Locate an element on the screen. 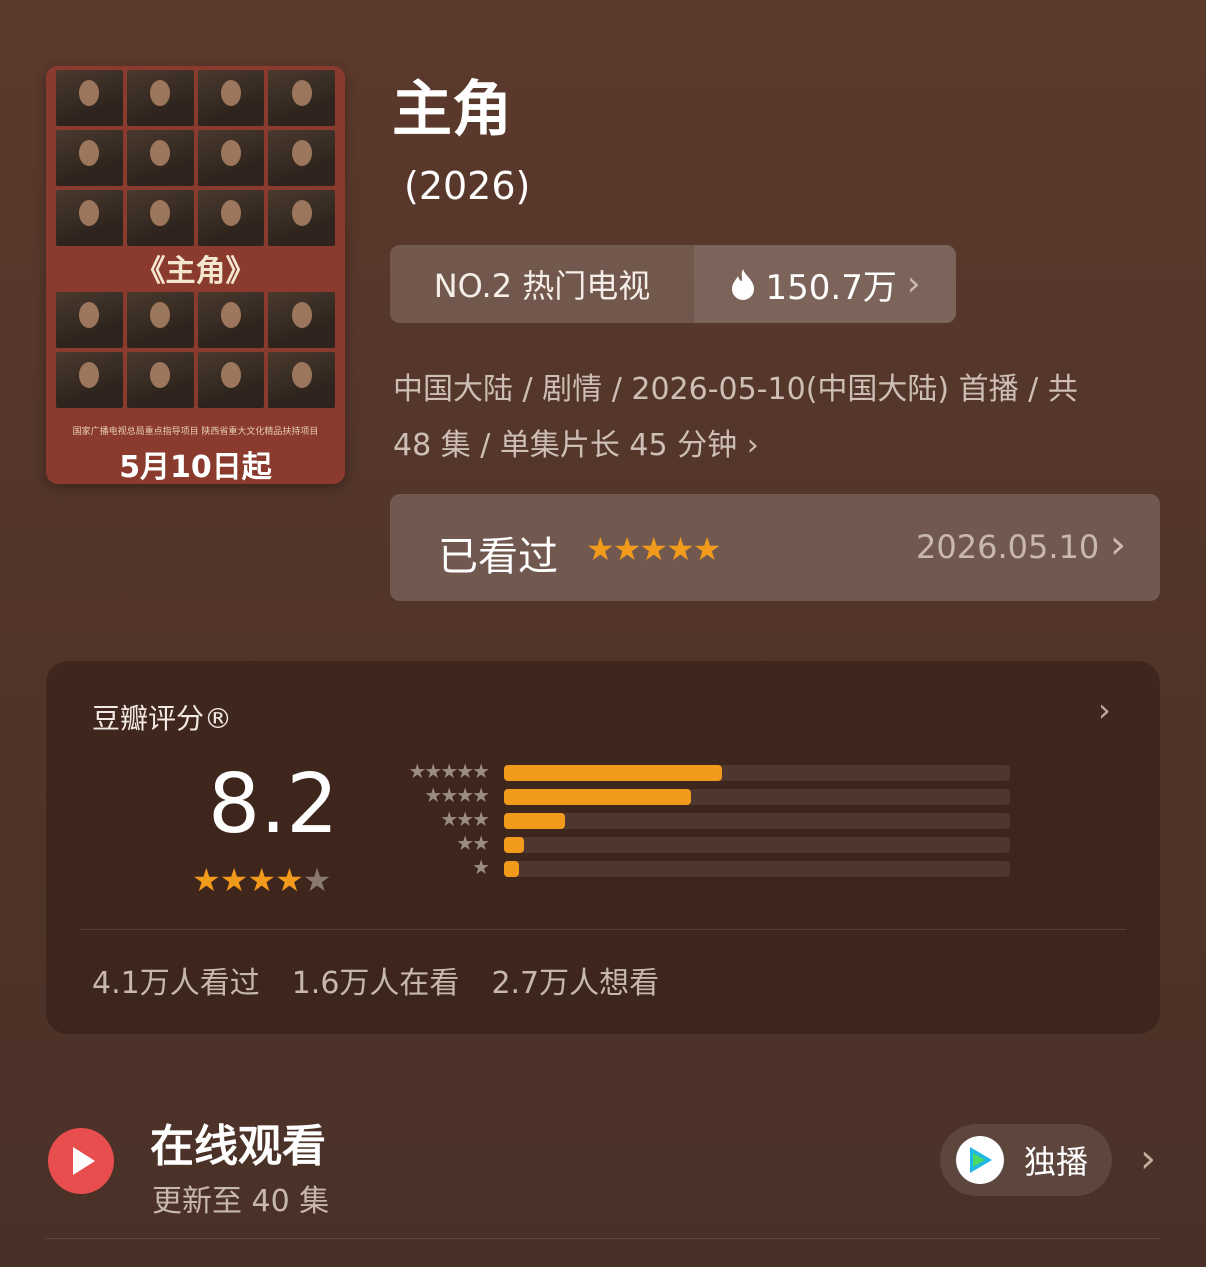 This screenshot has width=1206, height=1267. distribution-stars: ★★★★★ is located at coordinates (449, 771).